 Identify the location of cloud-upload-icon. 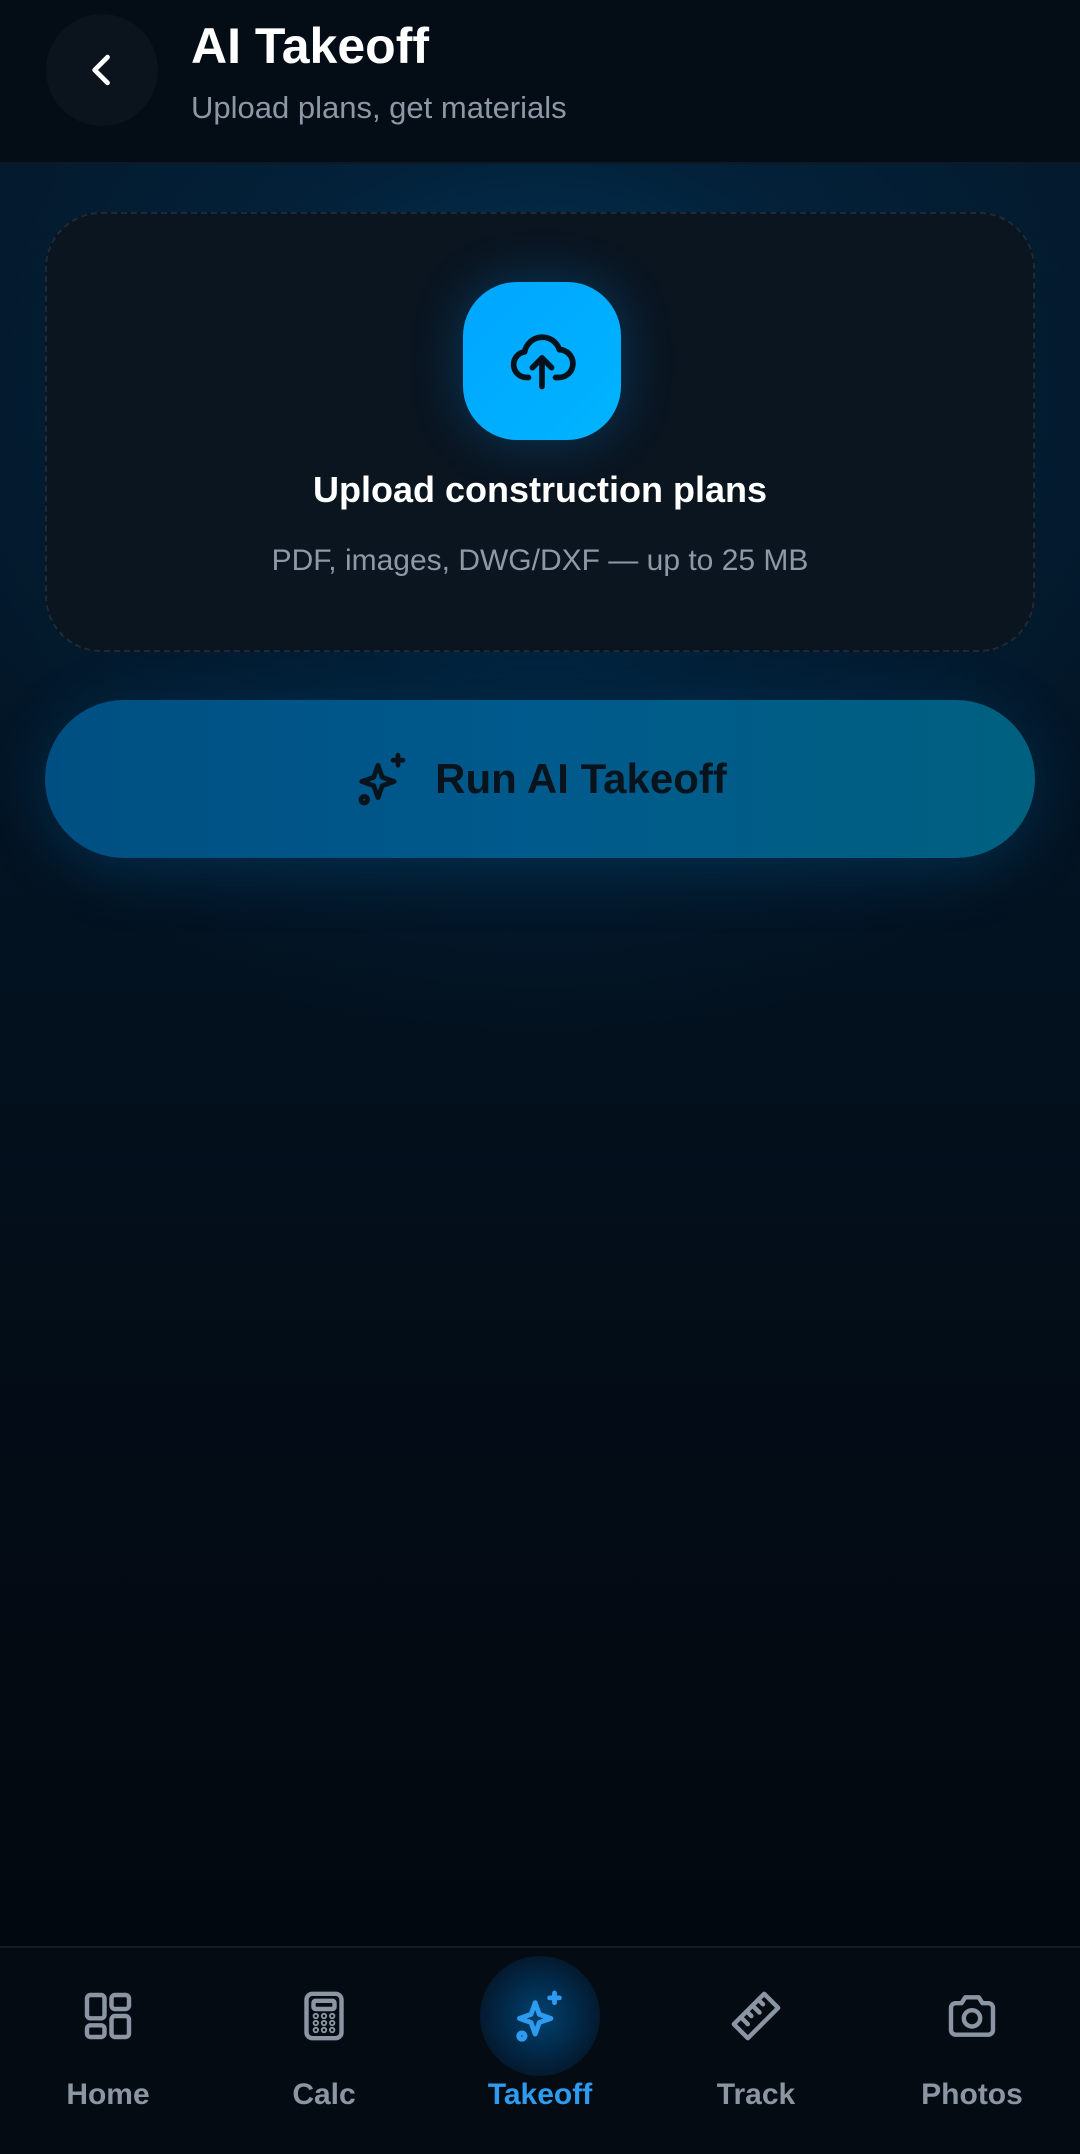
(543, 362).